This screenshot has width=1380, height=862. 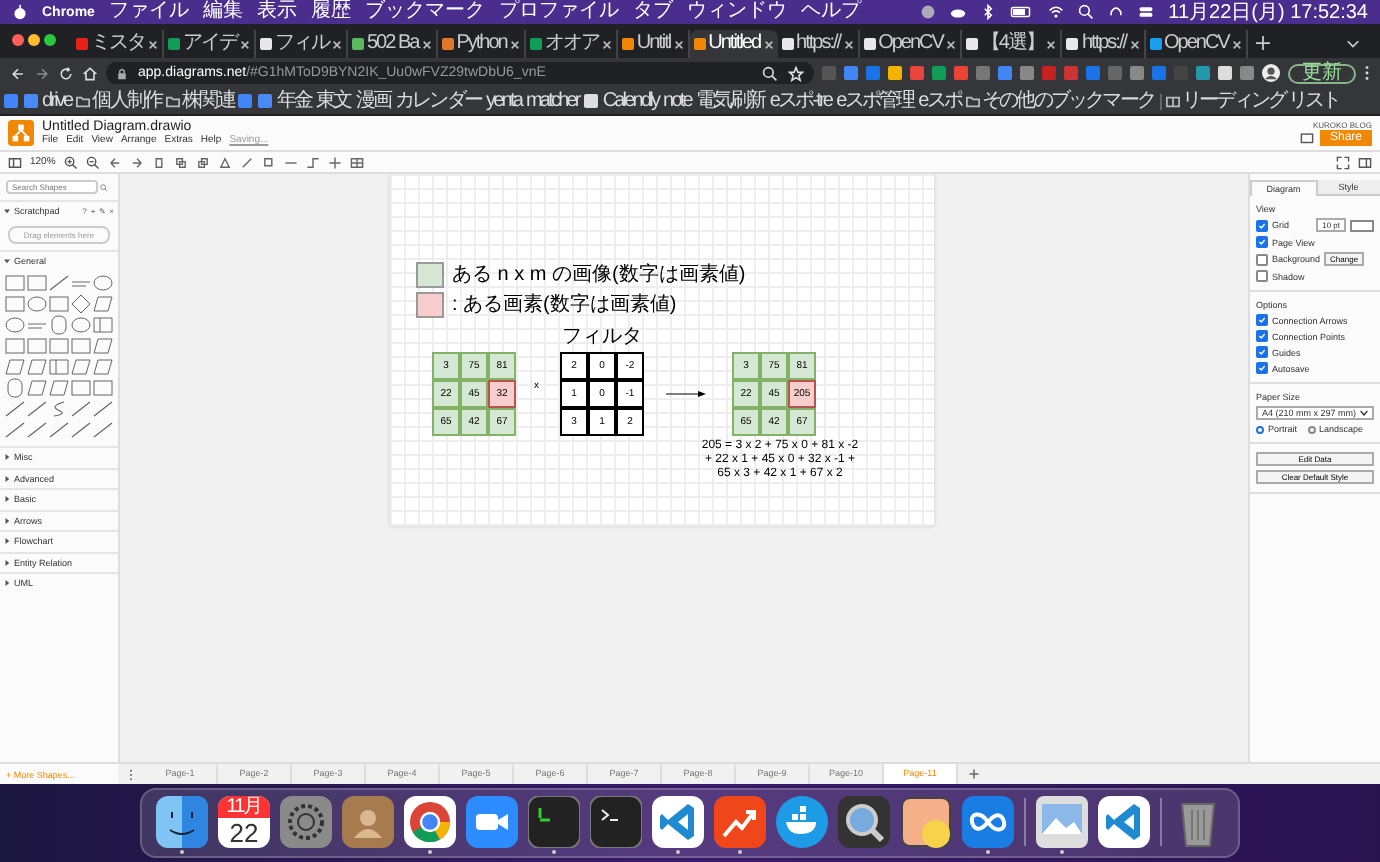 I want to click on format-panel-icon, so click(x=1365, y=162).